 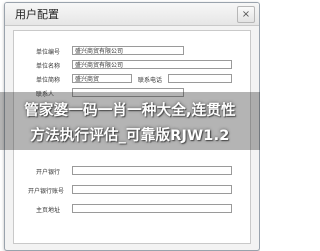 What do you see at coordinates (152, 208) in the screenshot?
I see `homepage-input` at bounding box center [152, 208].